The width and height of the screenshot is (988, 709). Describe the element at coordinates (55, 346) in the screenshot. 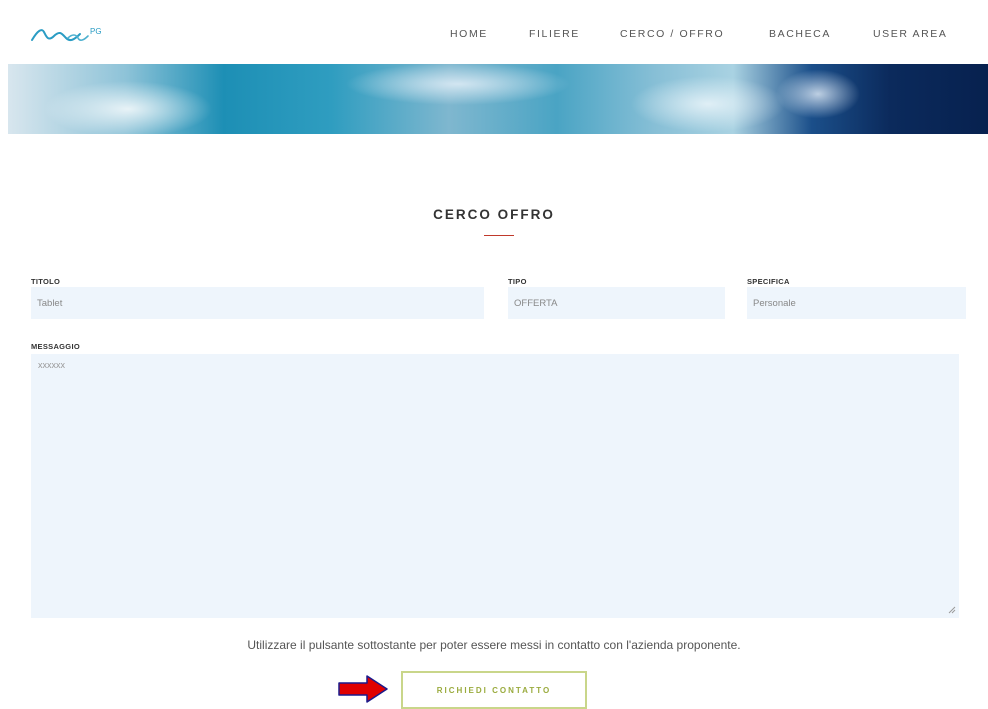

I see `messaggio-label: MESSAGGIO` at that location.